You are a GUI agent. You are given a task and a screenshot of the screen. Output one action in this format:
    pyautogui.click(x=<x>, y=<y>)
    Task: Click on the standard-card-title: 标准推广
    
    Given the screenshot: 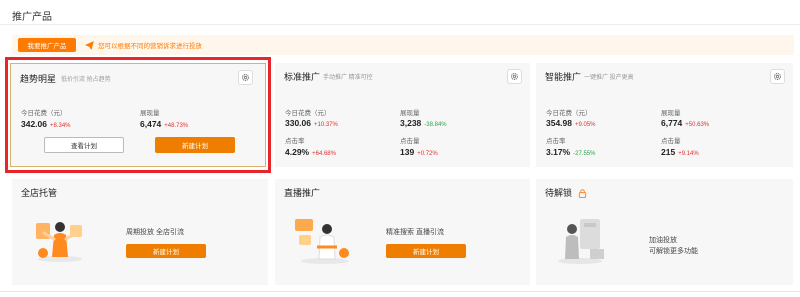 What is the action you would take?
    pyautogui.click(x=302, y=77)
    